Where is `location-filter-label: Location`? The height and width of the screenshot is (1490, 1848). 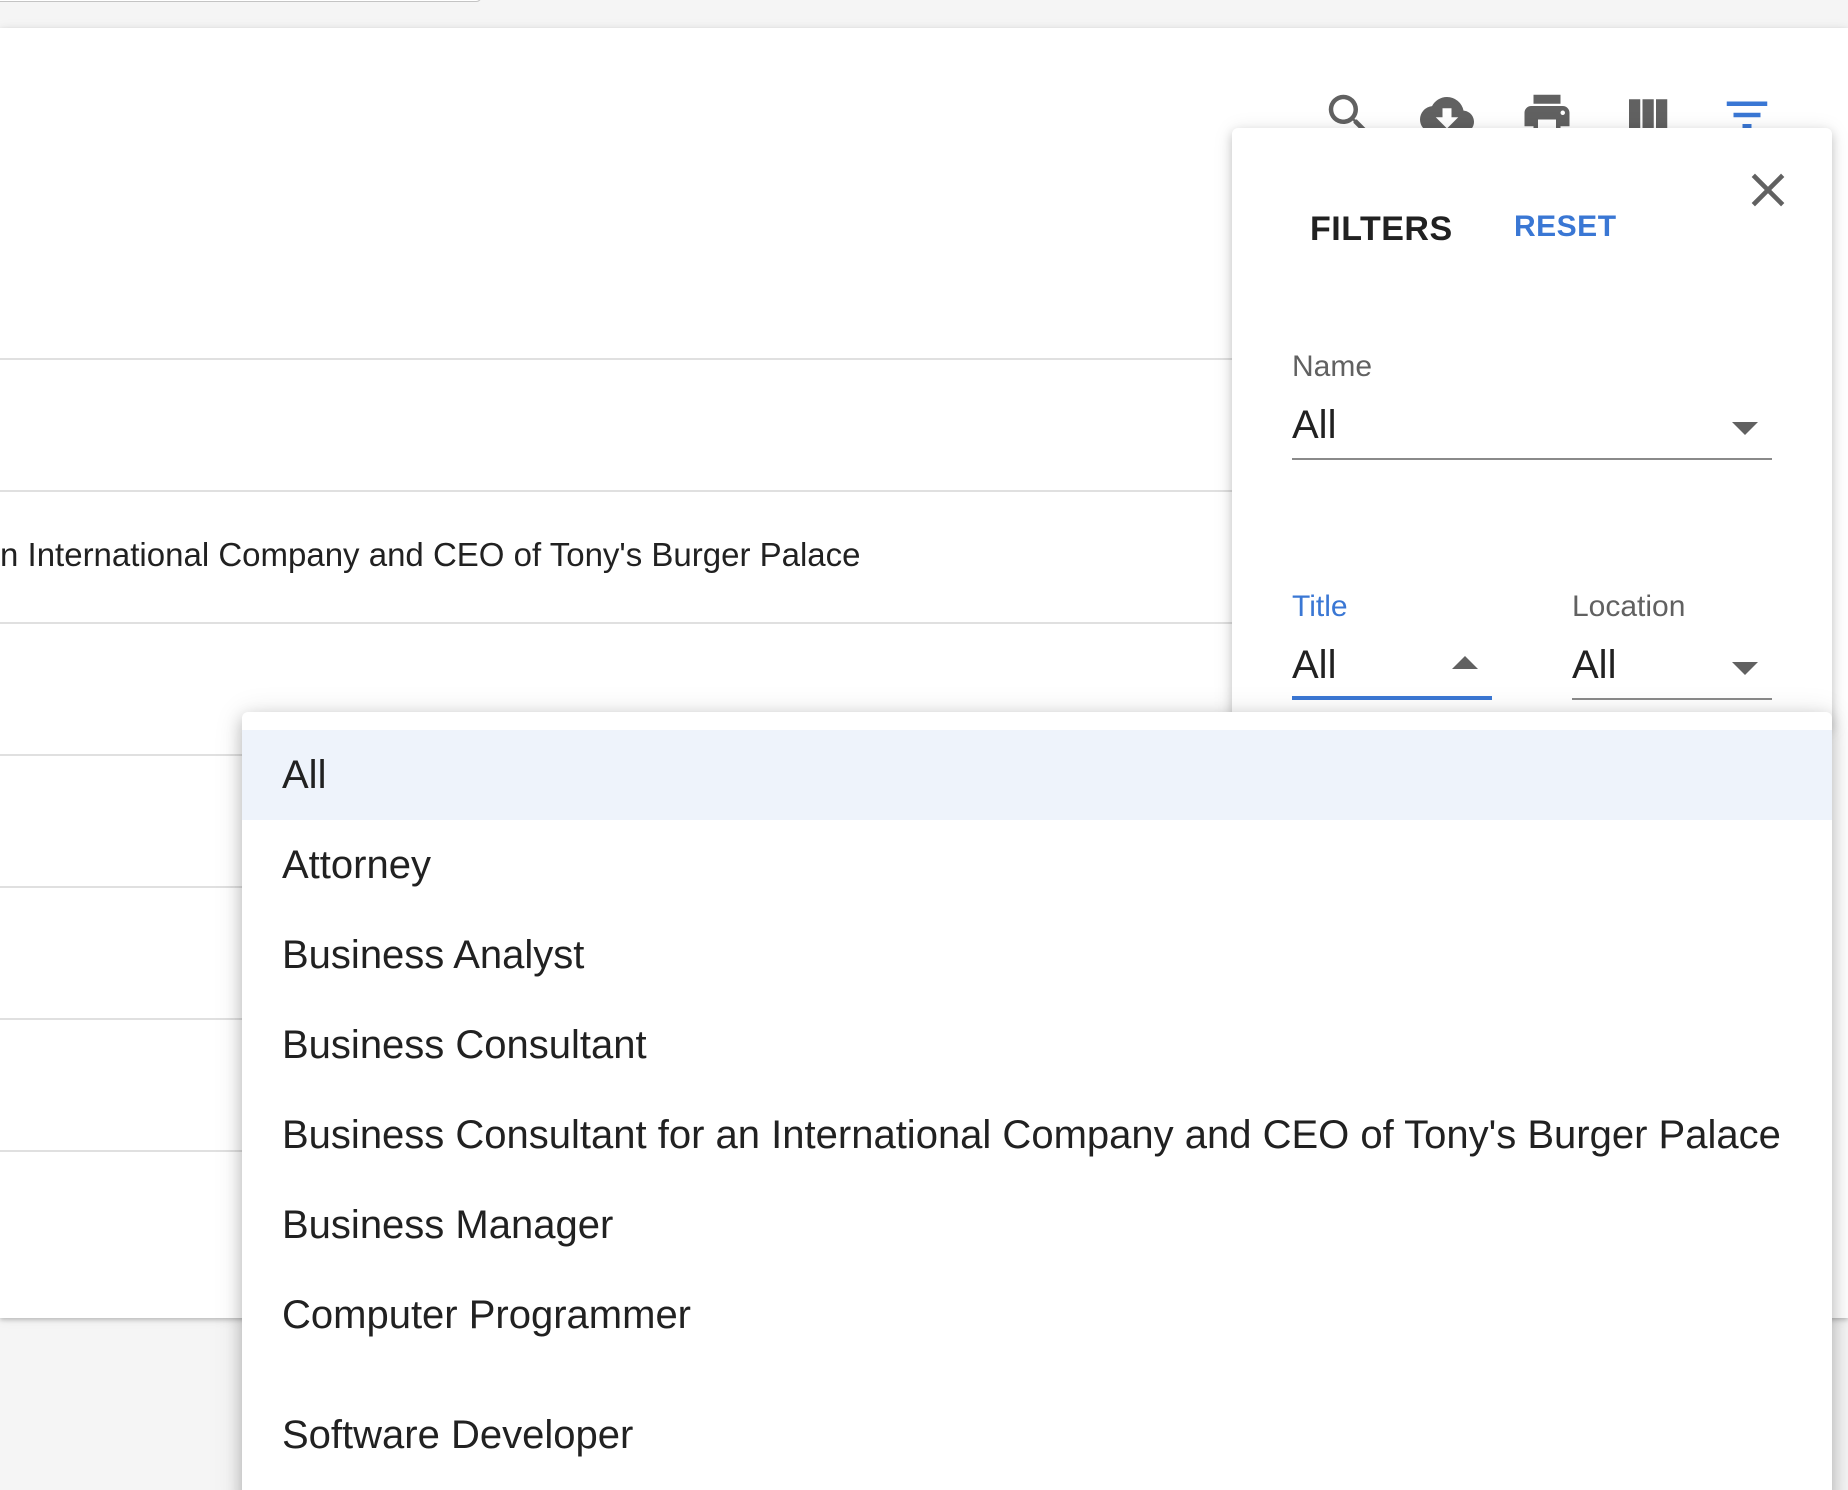
location-filter-label: Location is located at coordinates (1629, 606).